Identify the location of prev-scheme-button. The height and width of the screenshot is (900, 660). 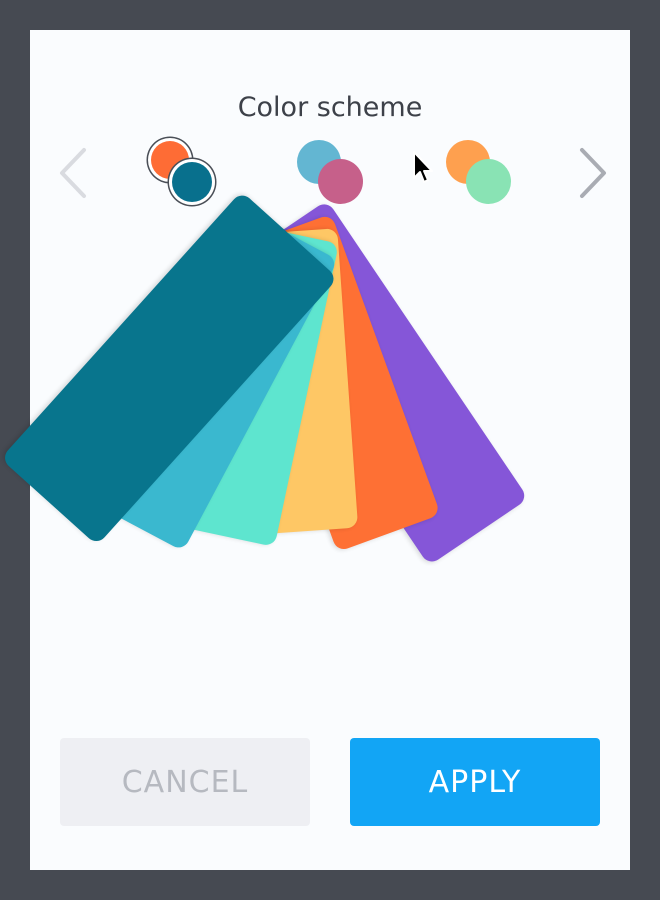
(74, 173).